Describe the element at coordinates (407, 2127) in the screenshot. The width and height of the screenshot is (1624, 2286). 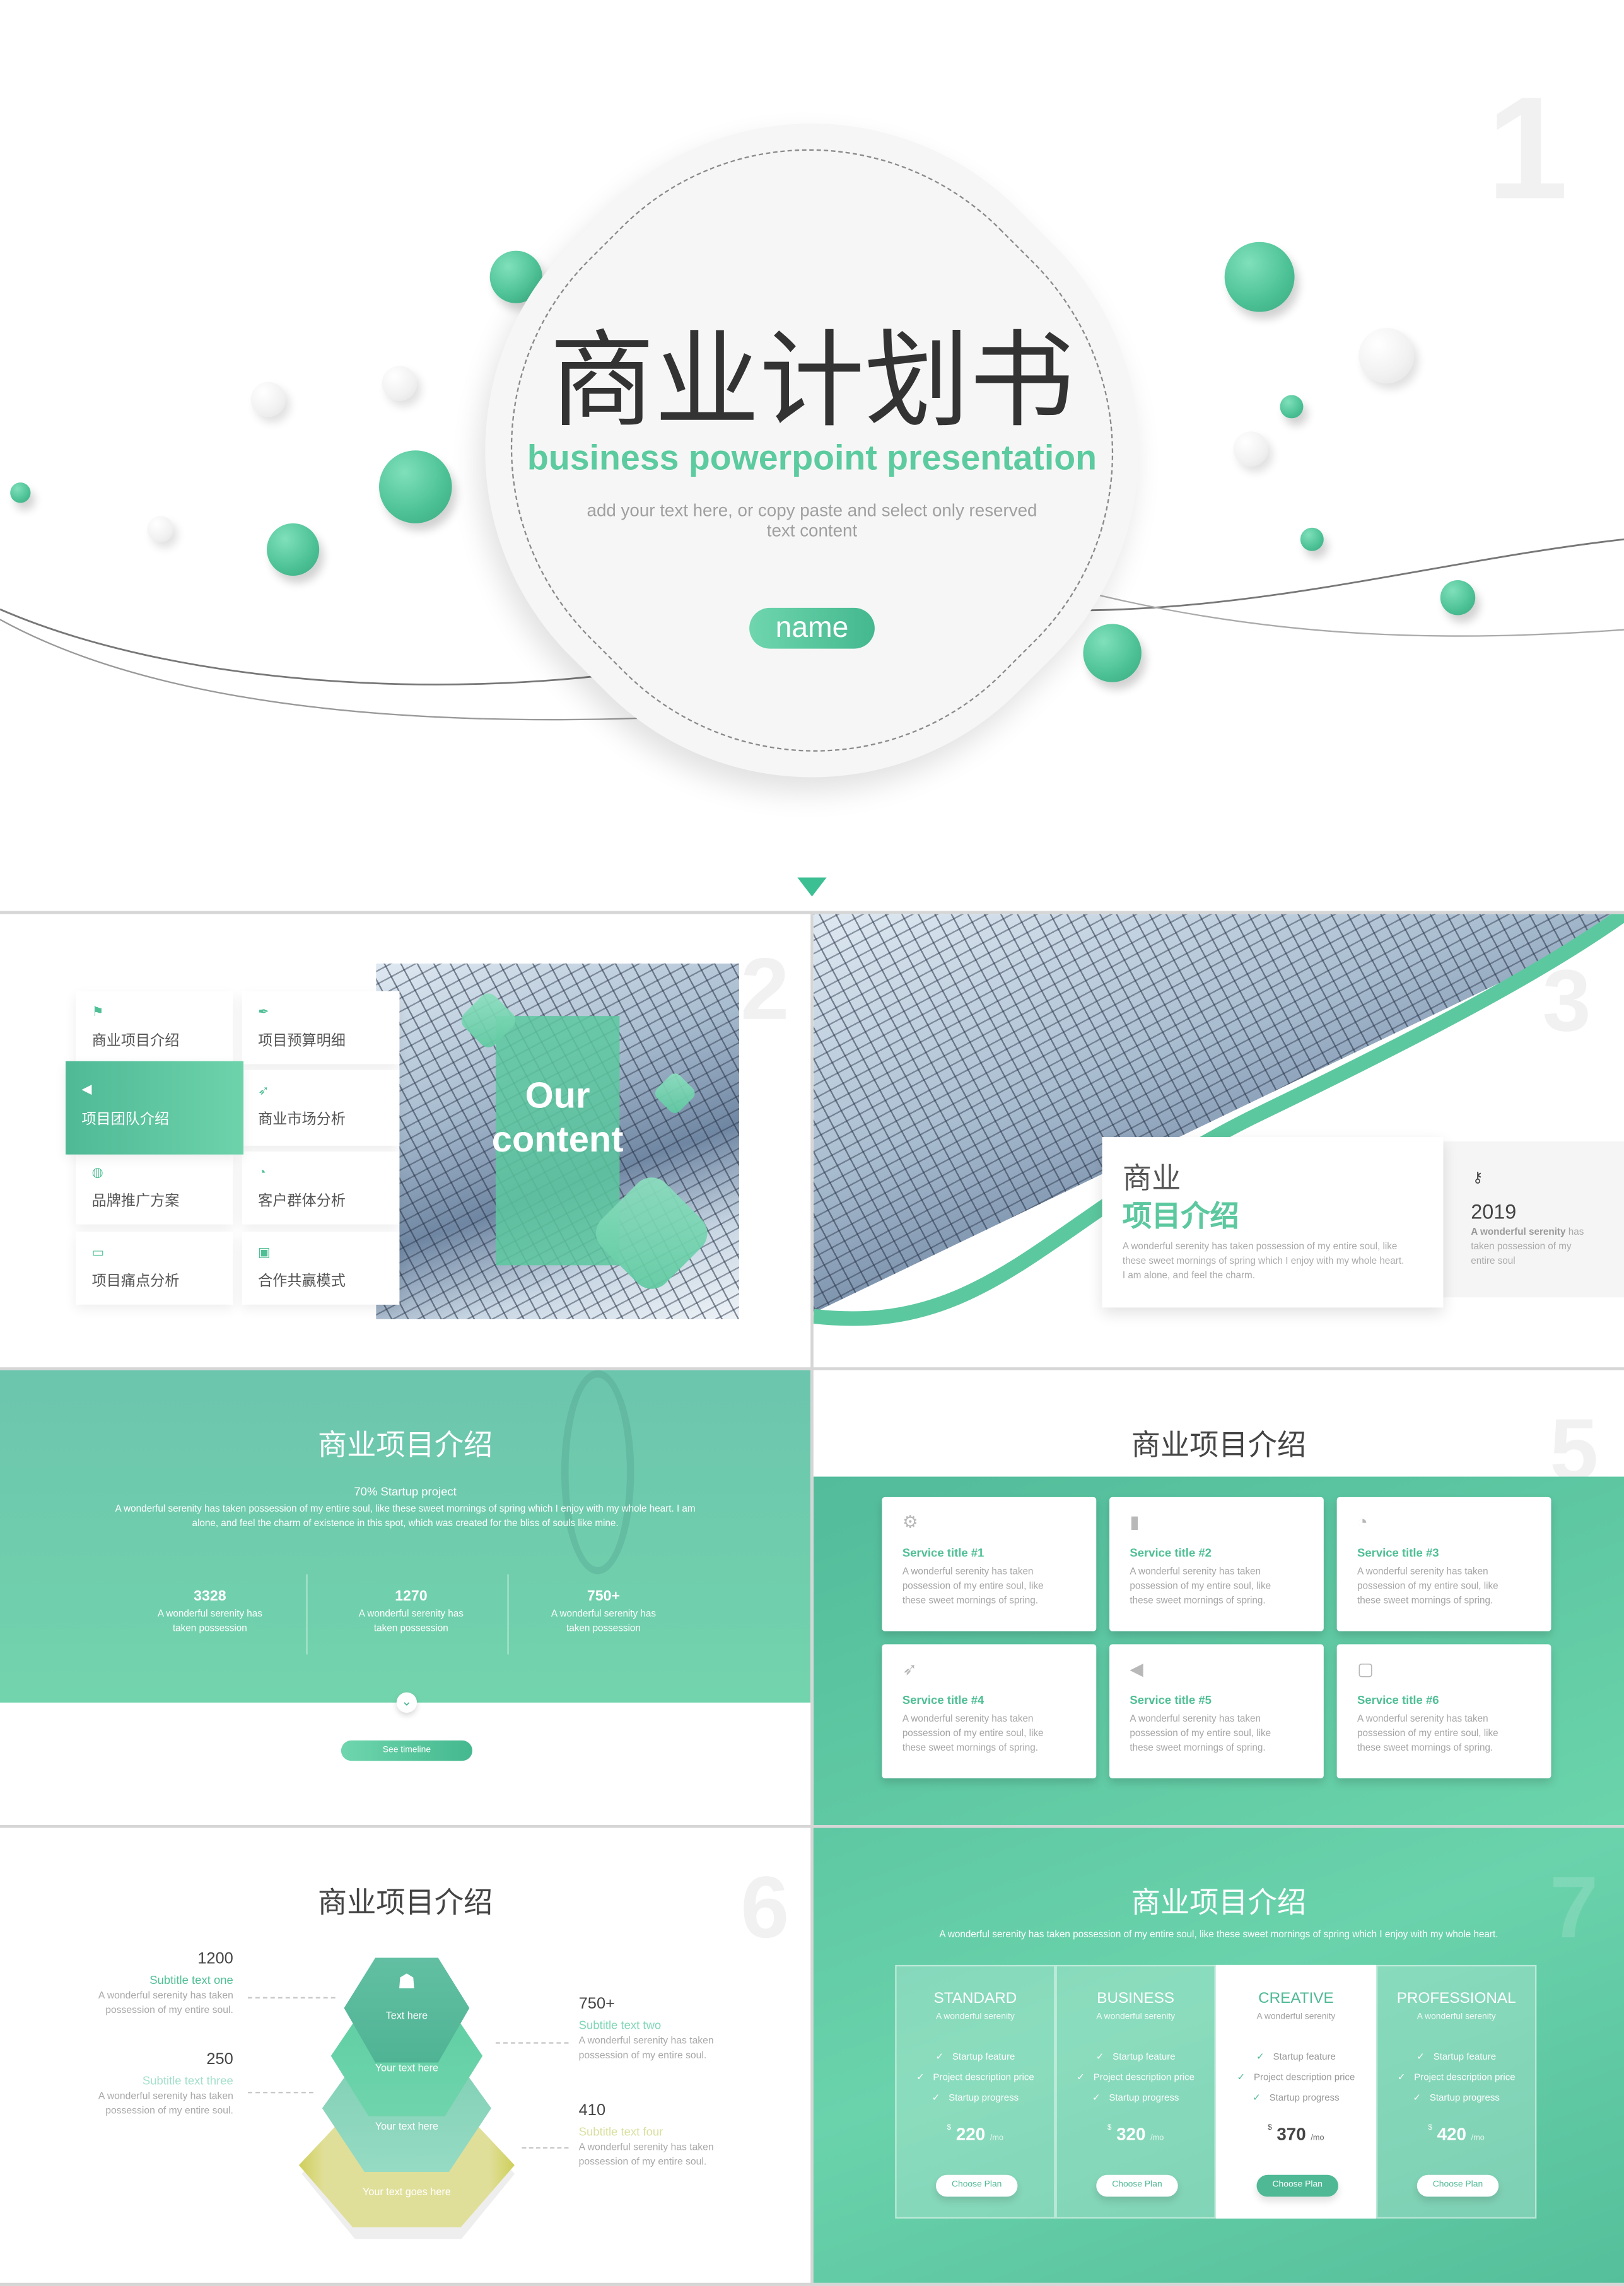
I see `hexagon-label: Your text here` at that location.